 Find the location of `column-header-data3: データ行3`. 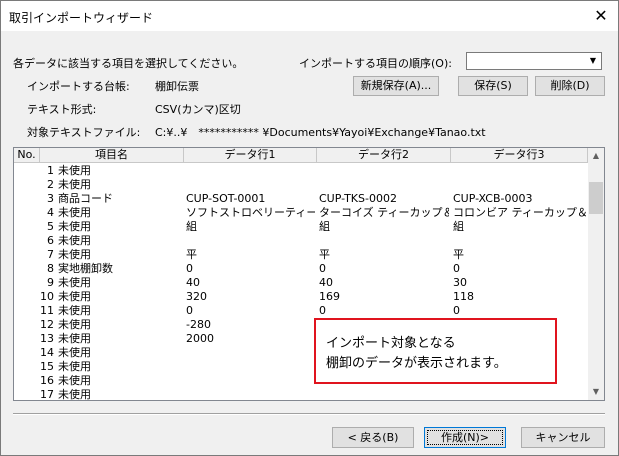

column-header-data3: データ行3 is located at coordinates (519, 155).